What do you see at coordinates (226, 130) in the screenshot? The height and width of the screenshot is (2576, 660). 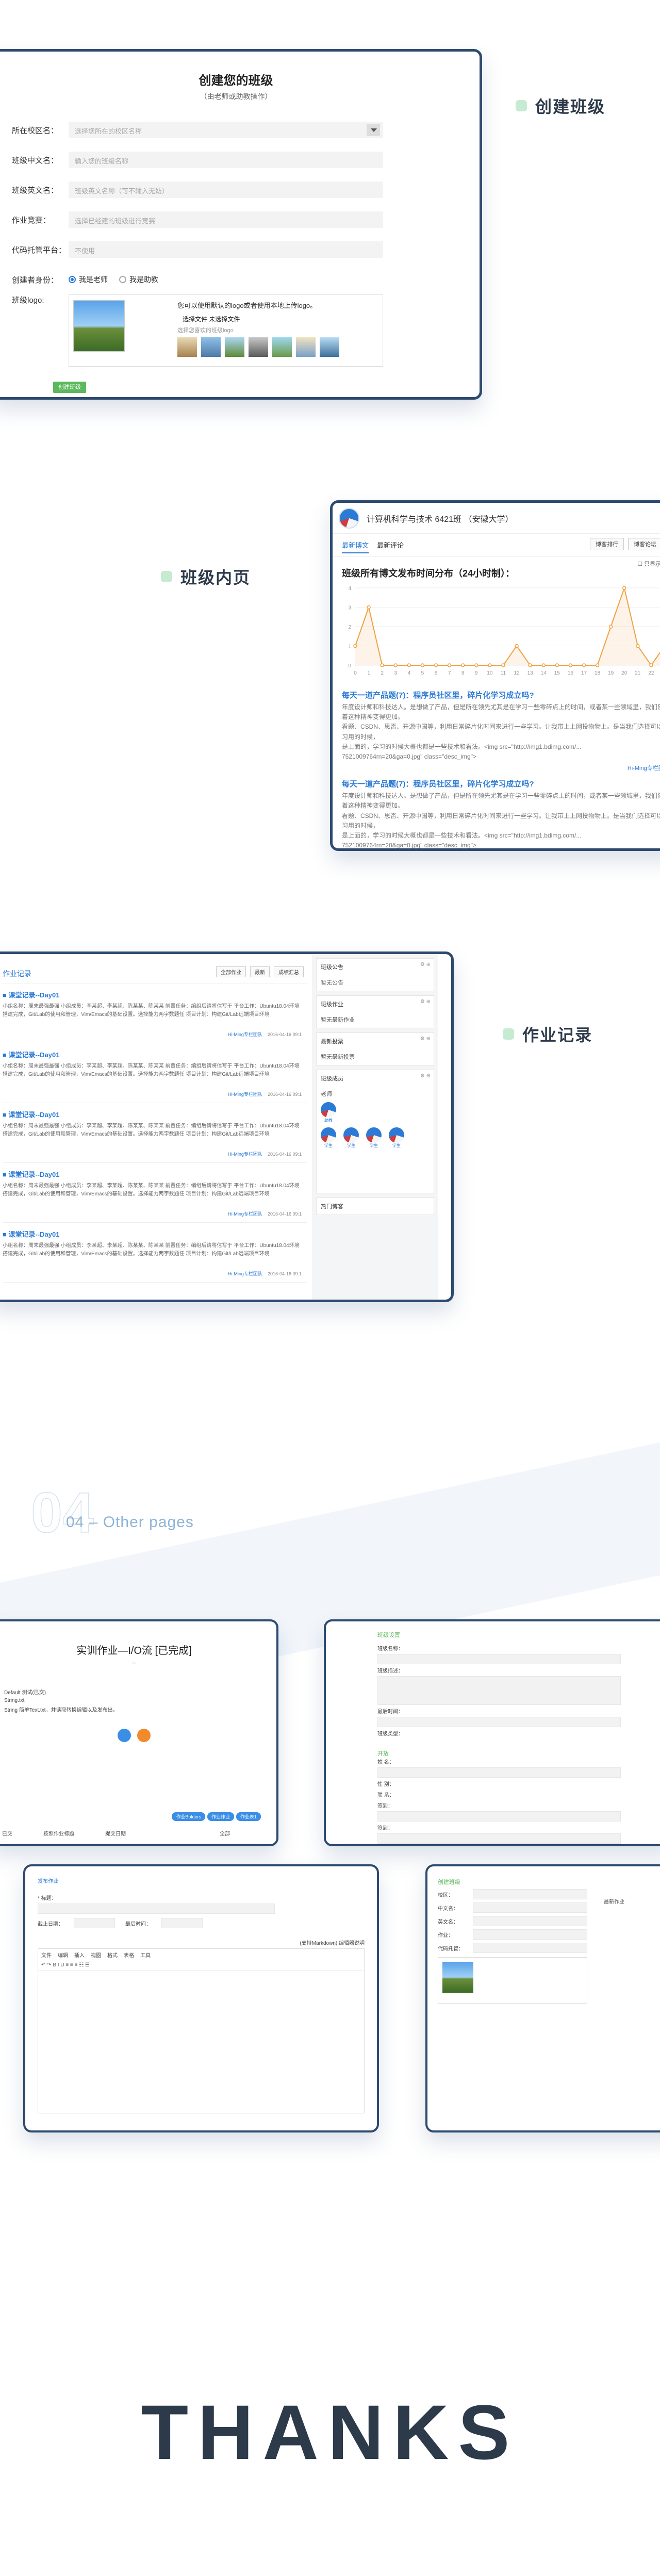 I see `campus-select: 选择您所在的校区名称` at bounding box center [226, 130].